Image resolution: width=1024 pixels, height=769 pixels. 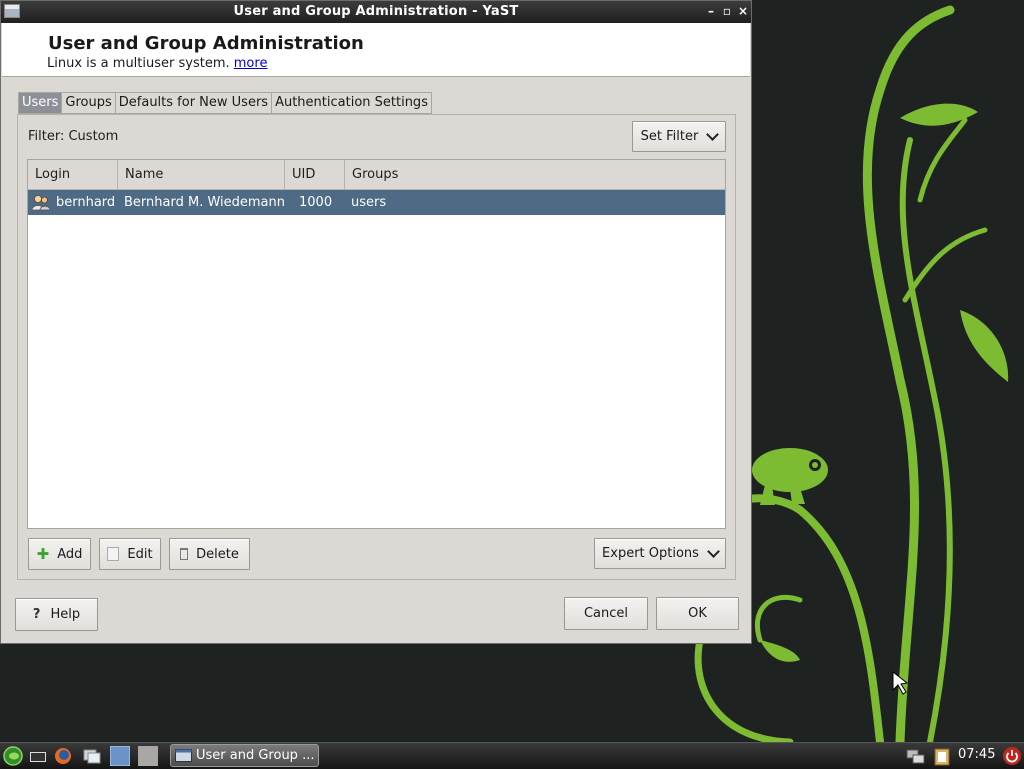 What do you see at coordinates (73, 136) in the screenshot?
I see `filter-label: Filter: Custom` at bounding box center [73, 136].